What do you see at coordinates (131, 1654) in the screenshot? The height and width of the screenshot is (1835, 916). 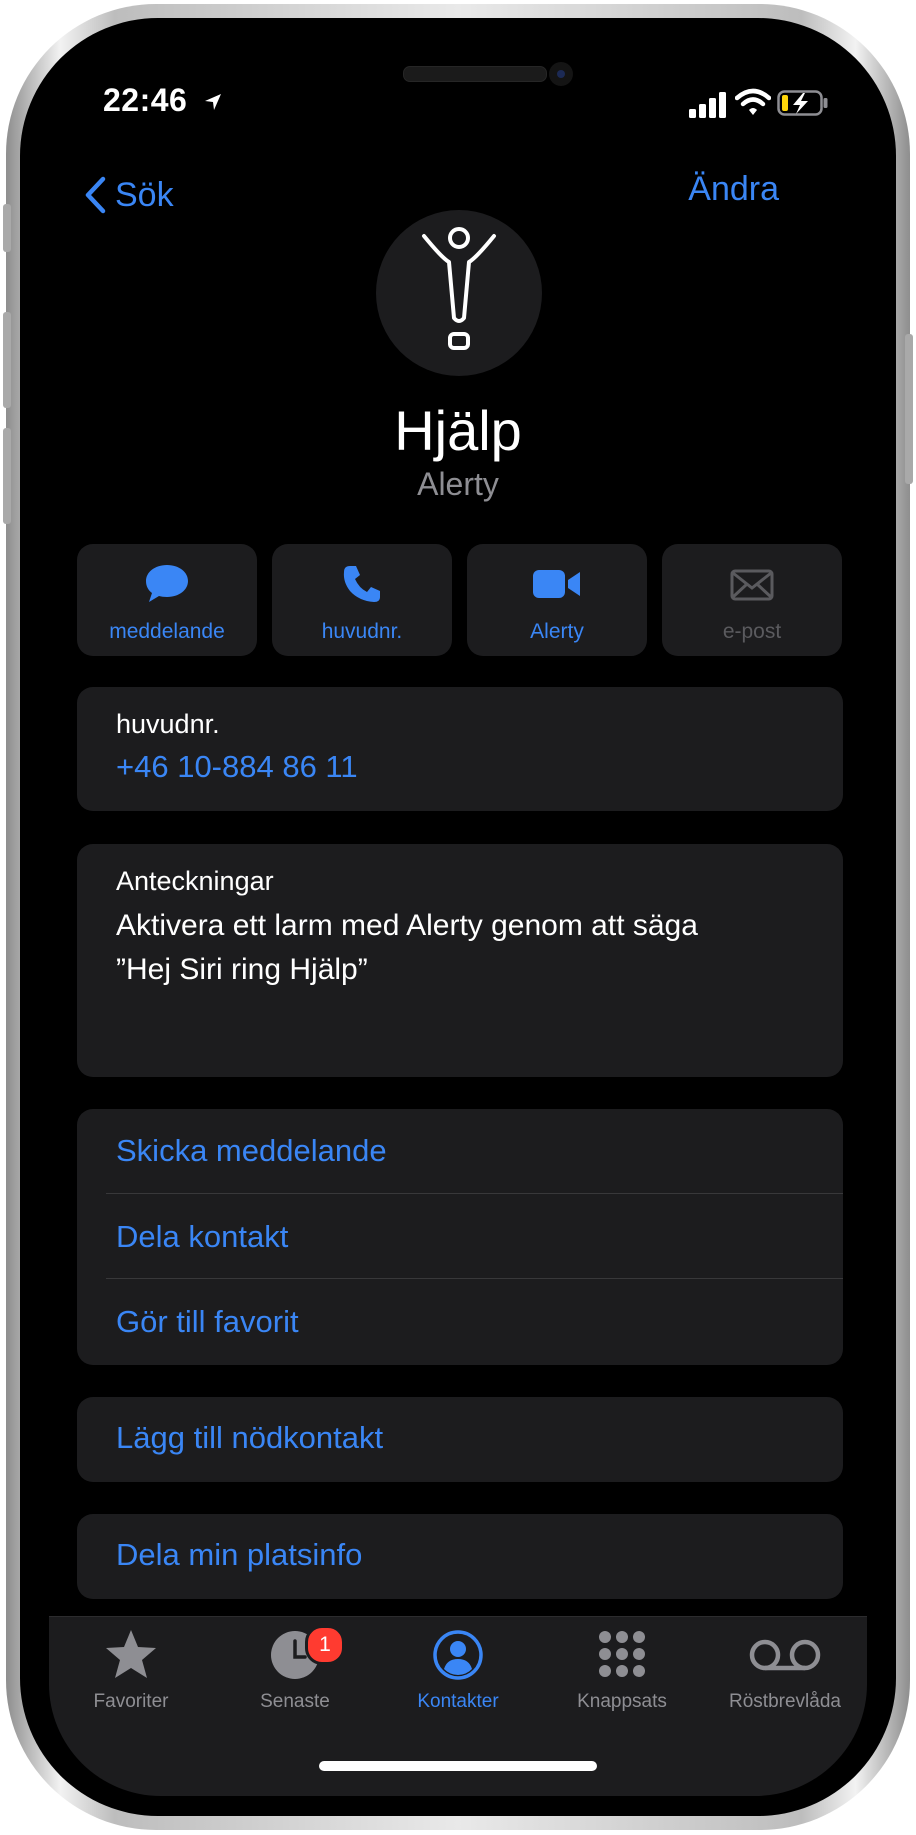 I see `star-icon` at bounding box center [131, 1654].